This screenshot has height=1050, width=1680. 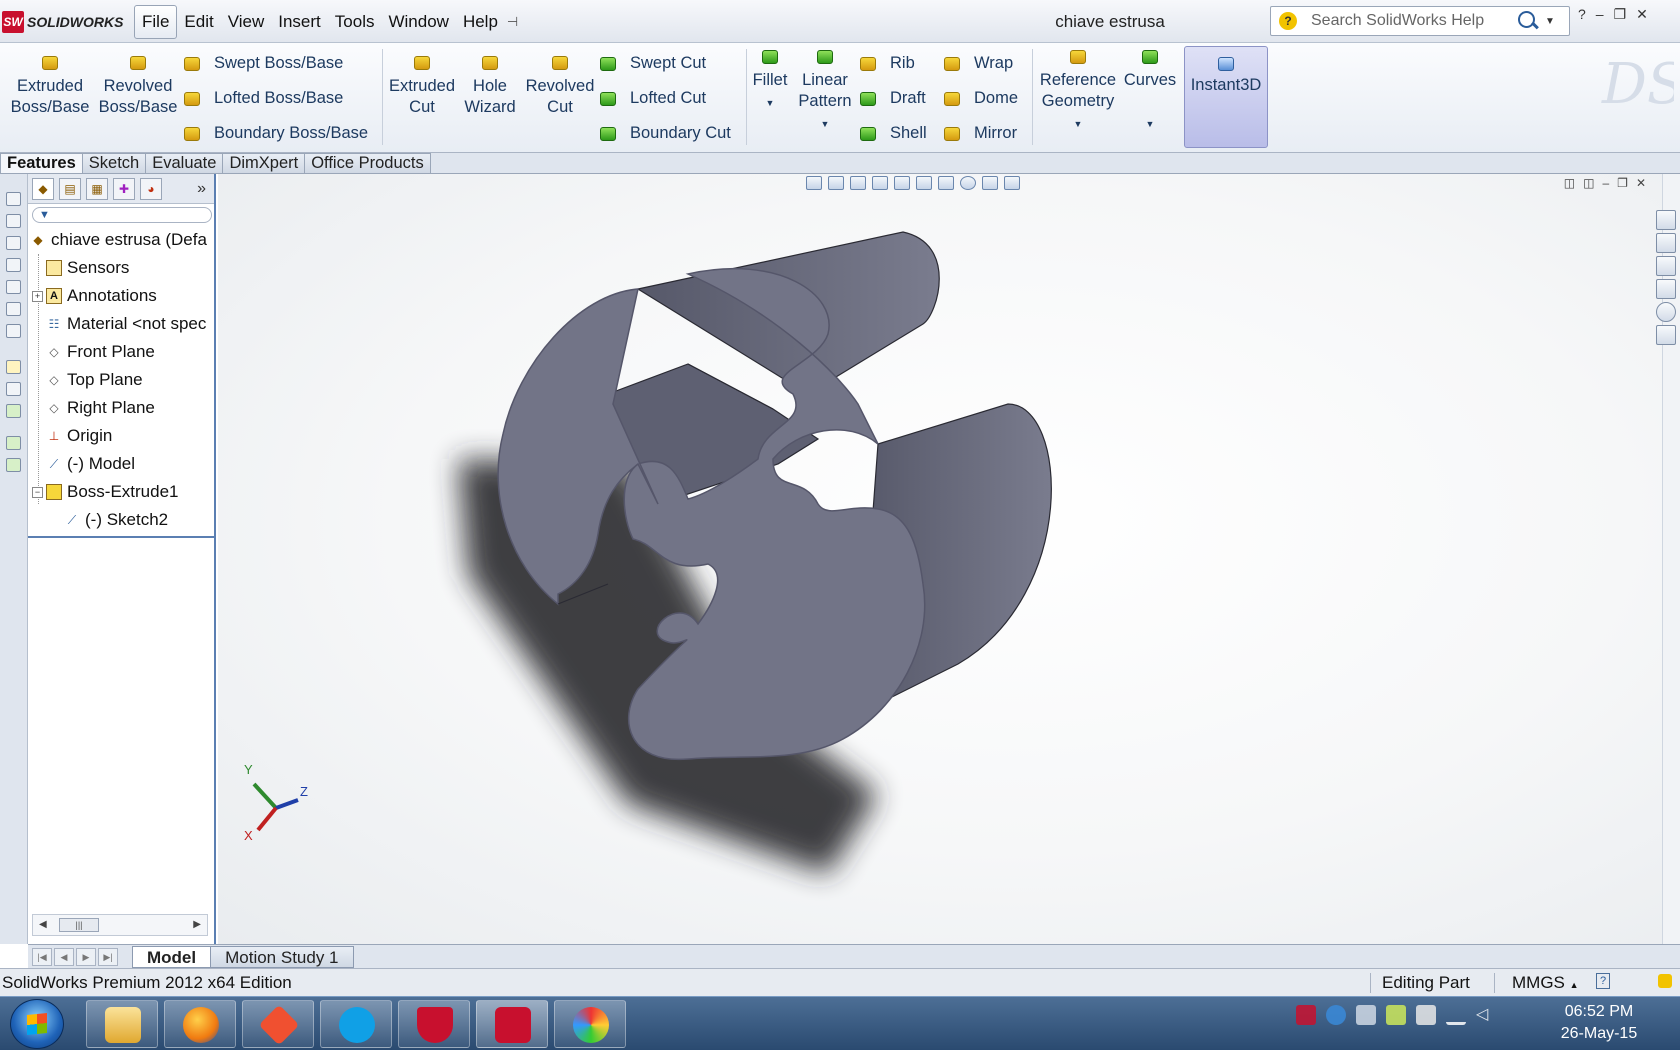 What do you see at coordinates (480, 22) in the screenshot?
I see `menu-help: Help` at bounding box center [480, 22].